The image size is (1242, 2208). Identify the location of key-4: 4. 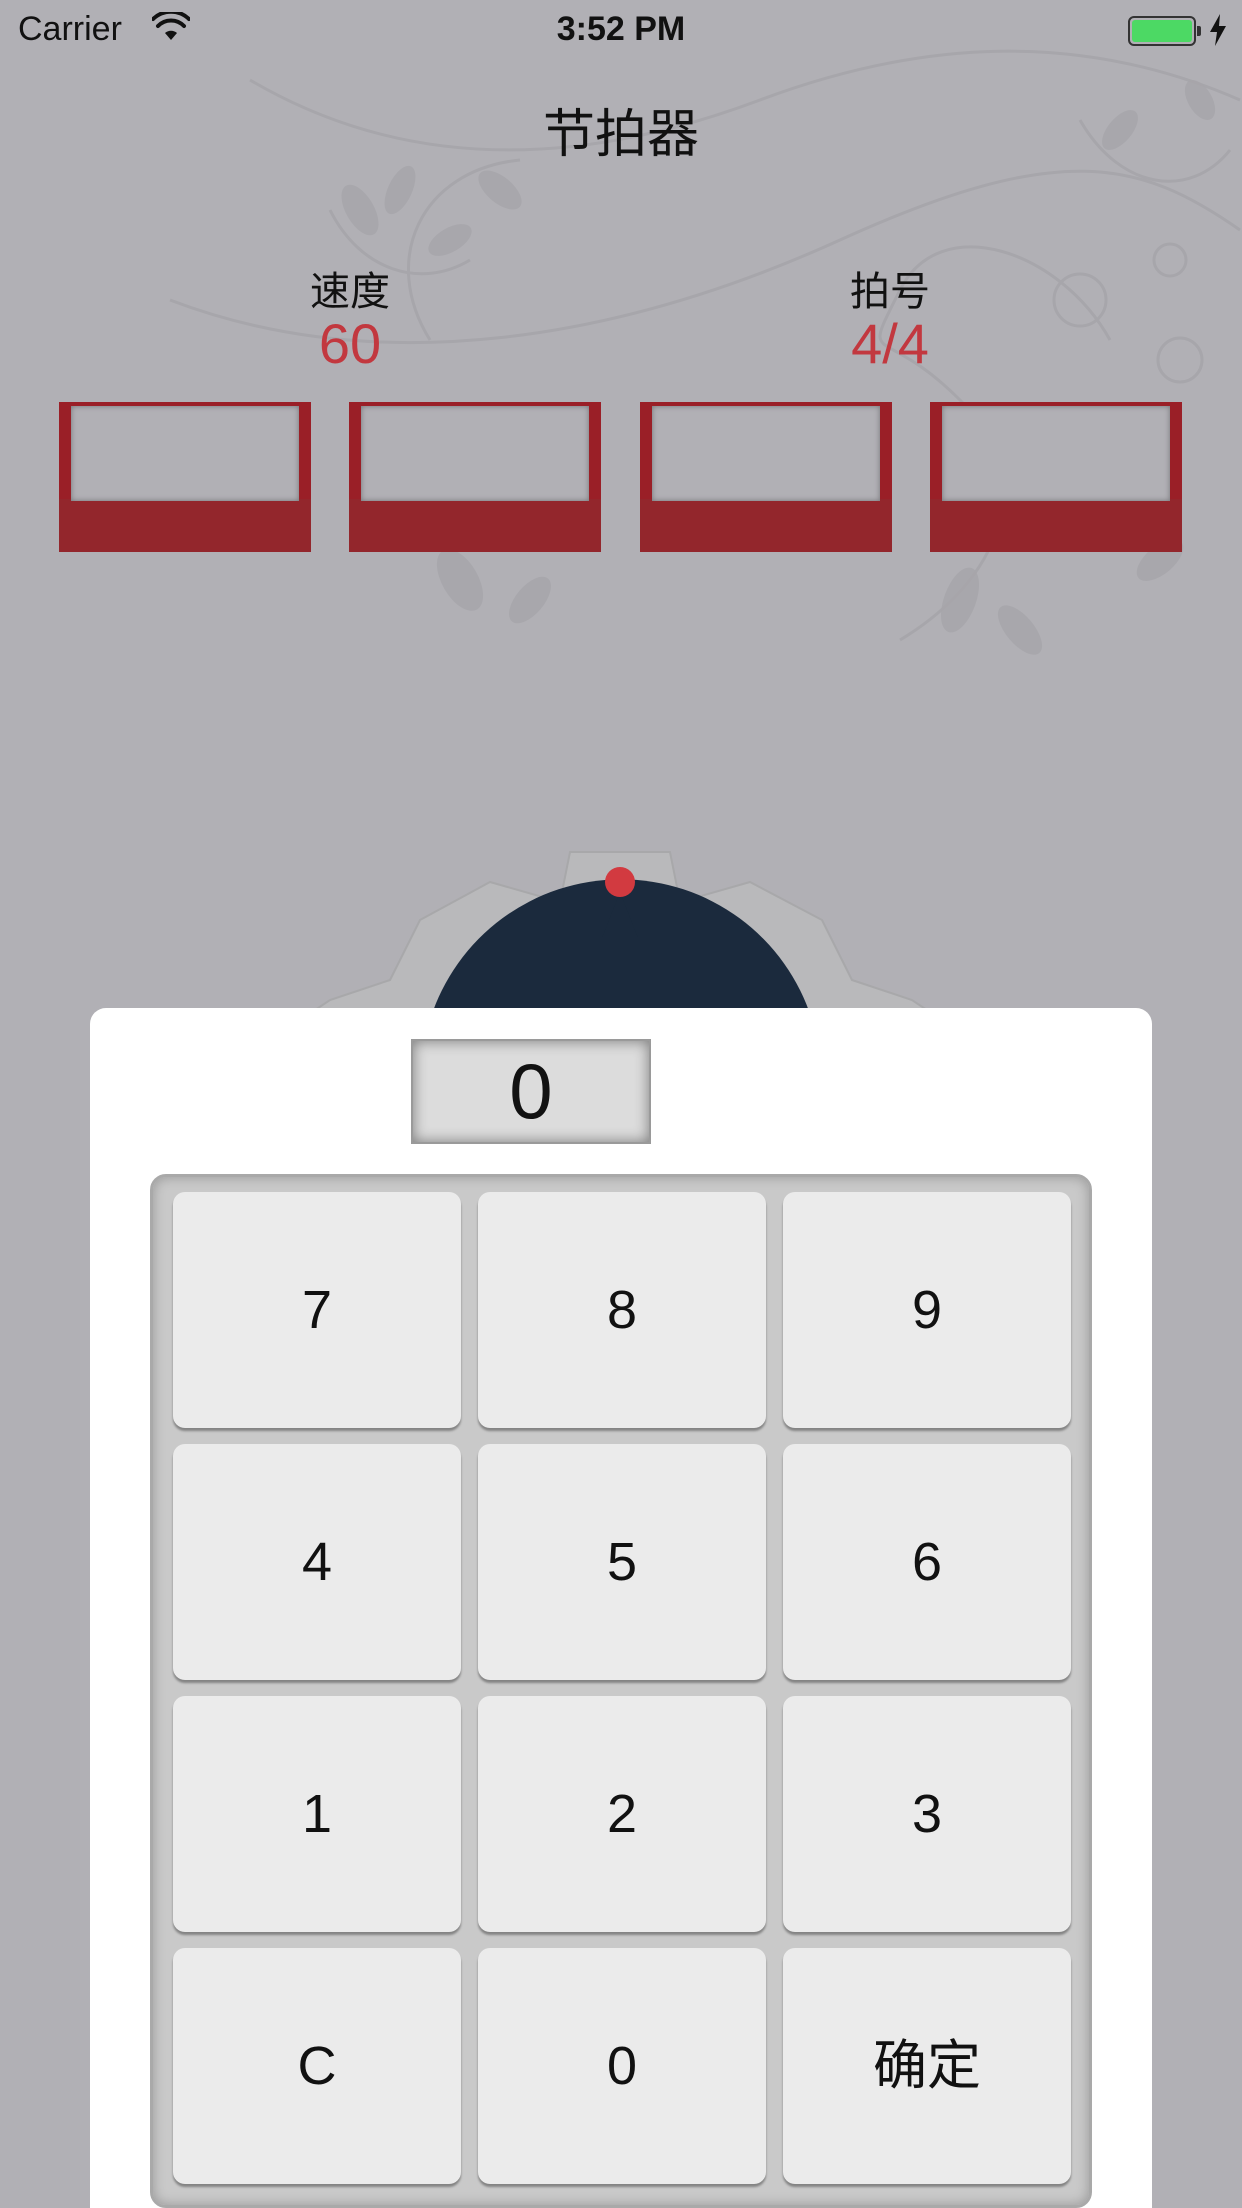
(317, 1562).